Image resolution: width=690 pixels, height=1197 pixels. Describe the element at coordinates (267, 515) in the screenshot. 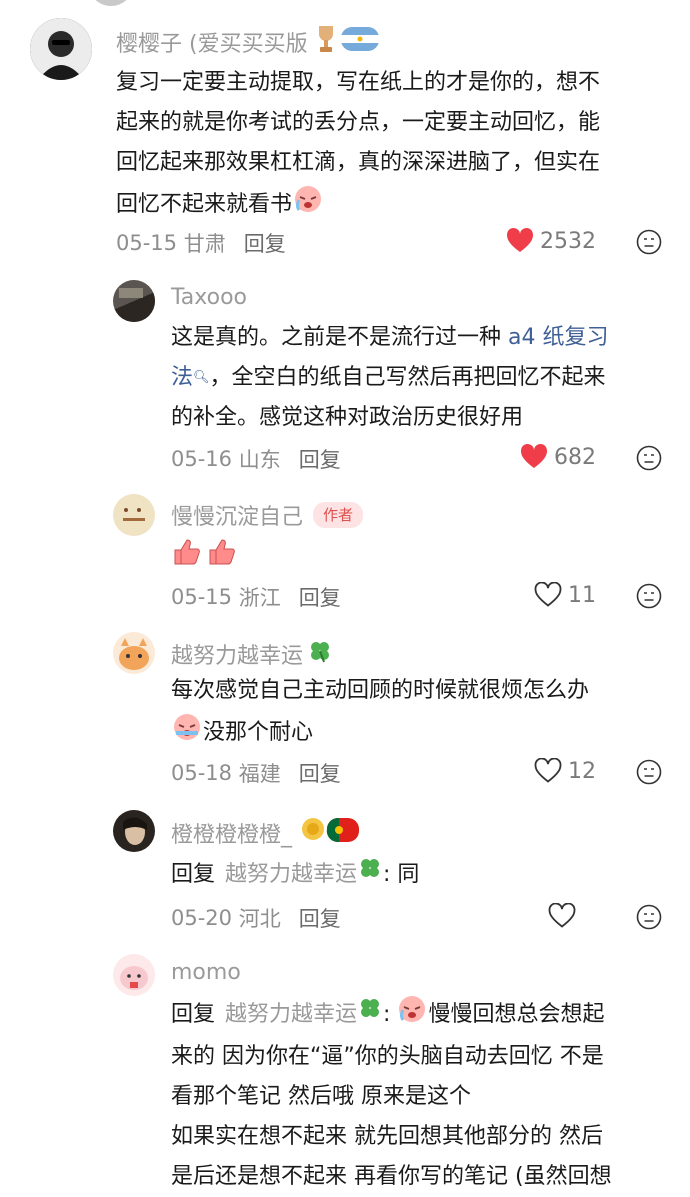

I see `username: 慢慢沉淀自己 作者` at that location.